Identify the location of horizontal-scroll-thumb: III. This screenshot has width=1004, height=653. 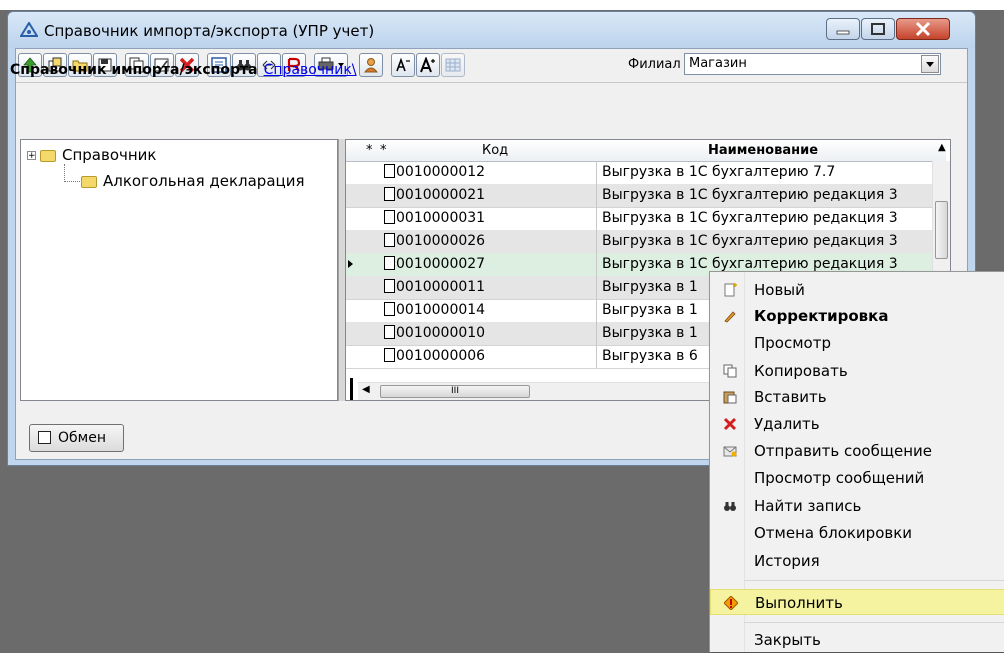
(455, 391).